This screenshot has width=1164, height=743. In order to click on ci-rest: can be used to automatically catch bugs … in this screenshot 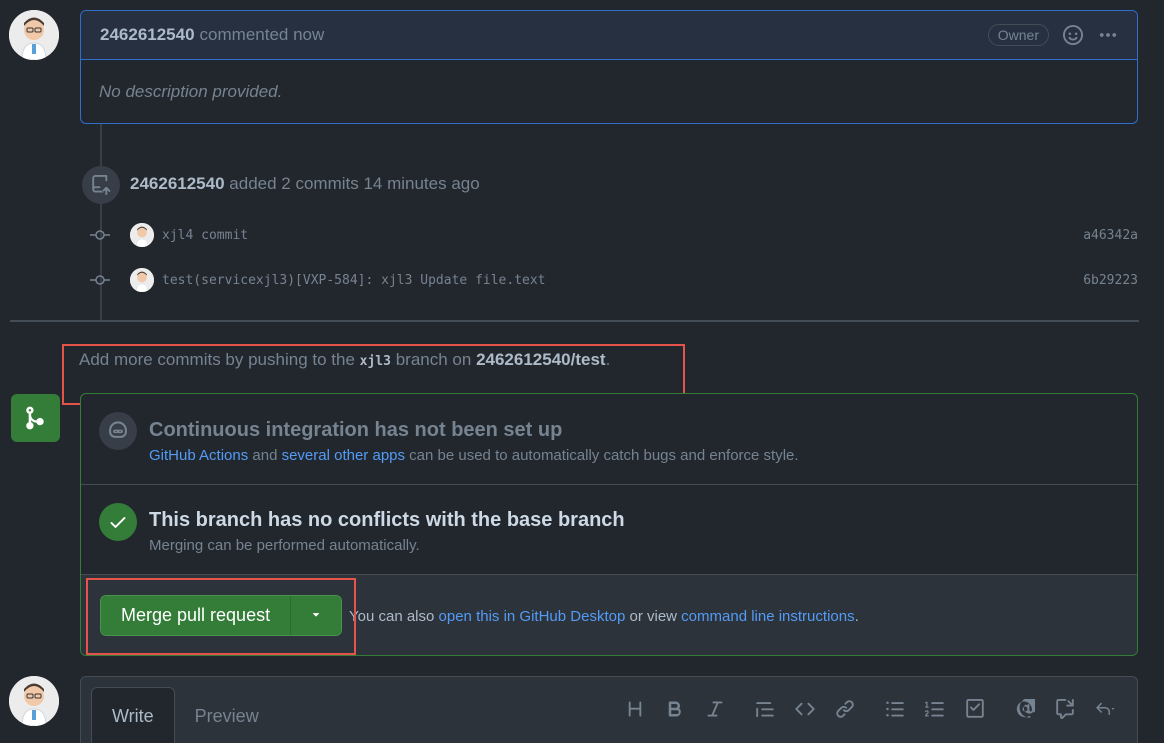, I will do `click(604, 455)`.